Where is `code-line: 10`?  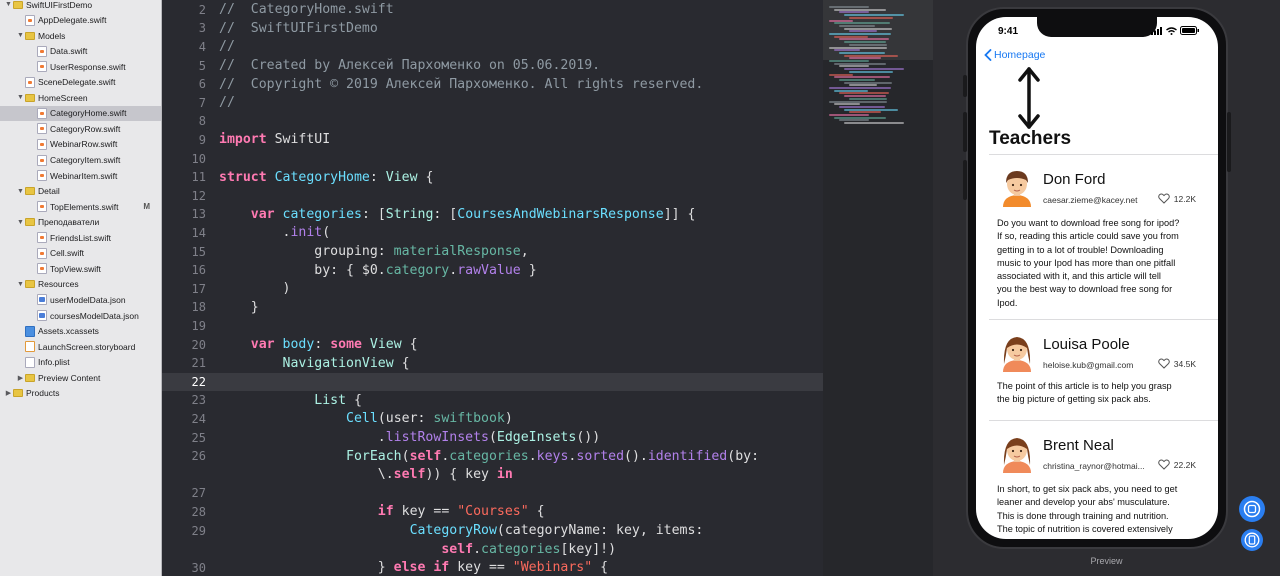 code-line: 10 is located at coordinates (492, 158).